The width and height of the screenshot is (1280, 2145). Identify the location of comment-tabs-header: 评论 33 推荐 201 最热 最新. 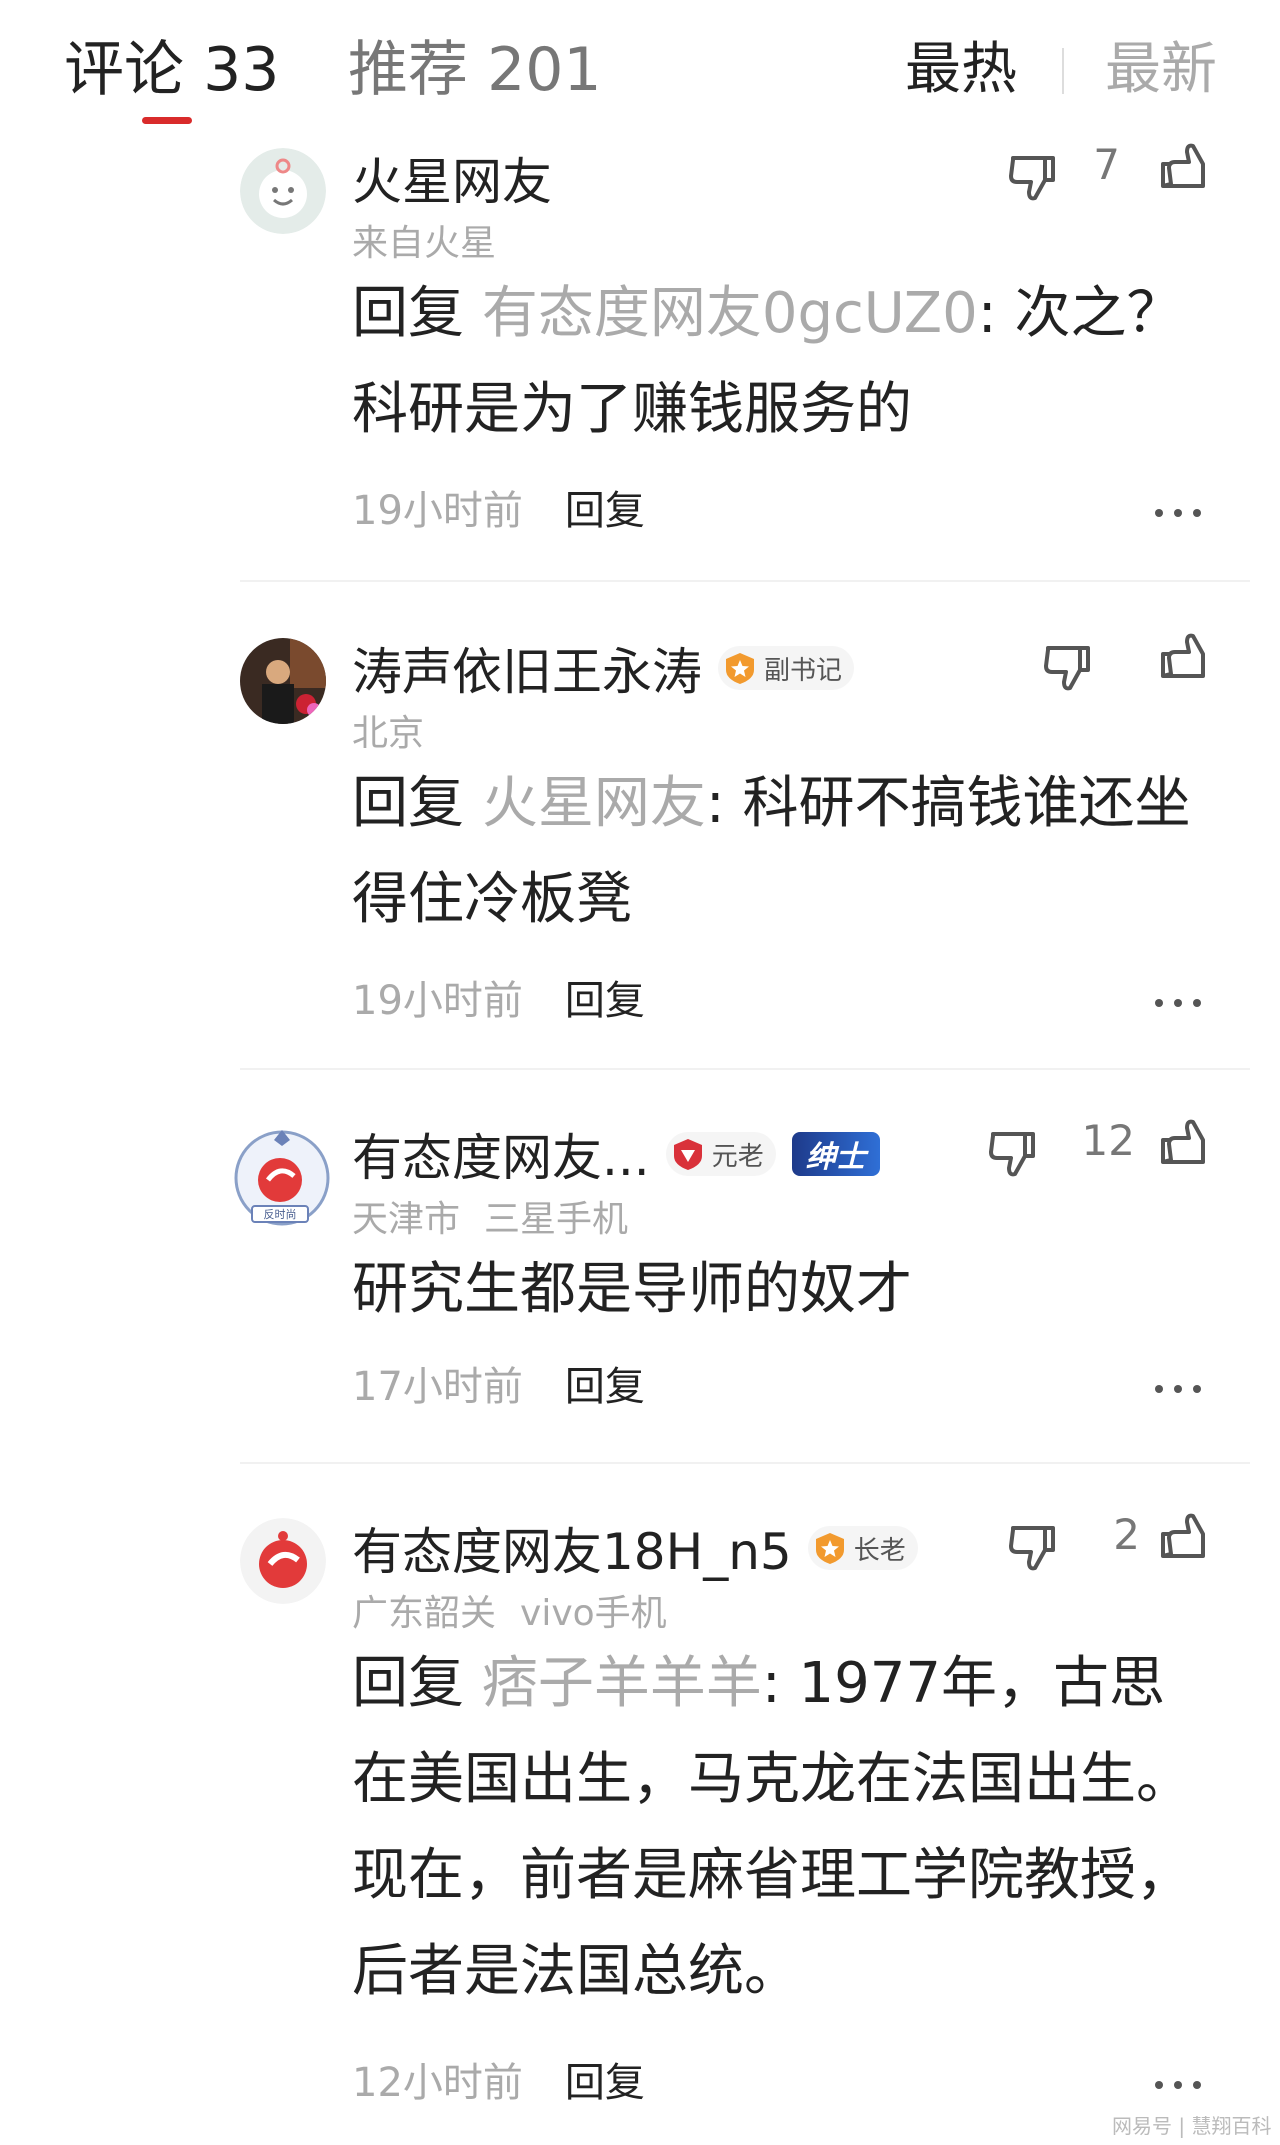
(640, 65).